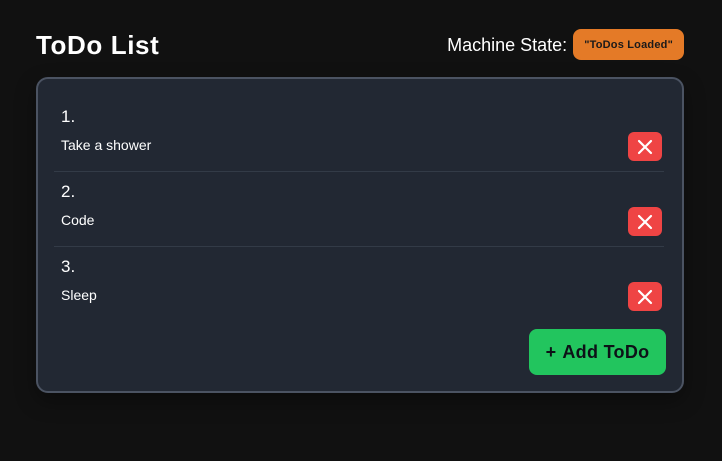 The image size is (722, 461). Describe the element at coordinates (106, 145) in the screenshot. I see `todo-text: Take a shower` at that location.